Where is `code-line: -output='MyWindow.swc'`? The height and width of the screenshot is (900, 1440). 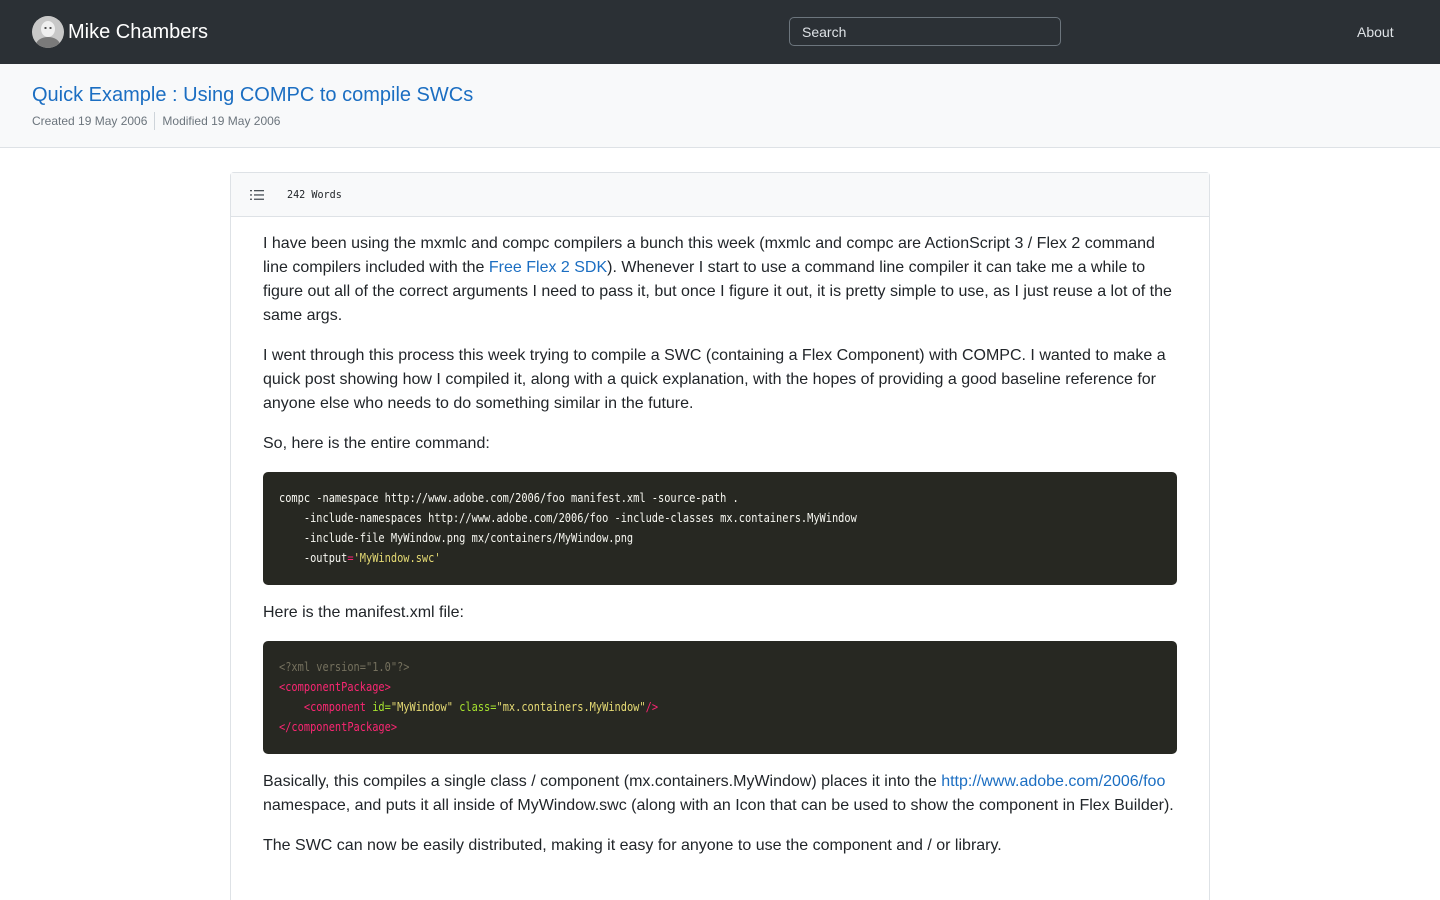 code-line: -output='MyWindow.swc' is located at coordinates (658, 558).